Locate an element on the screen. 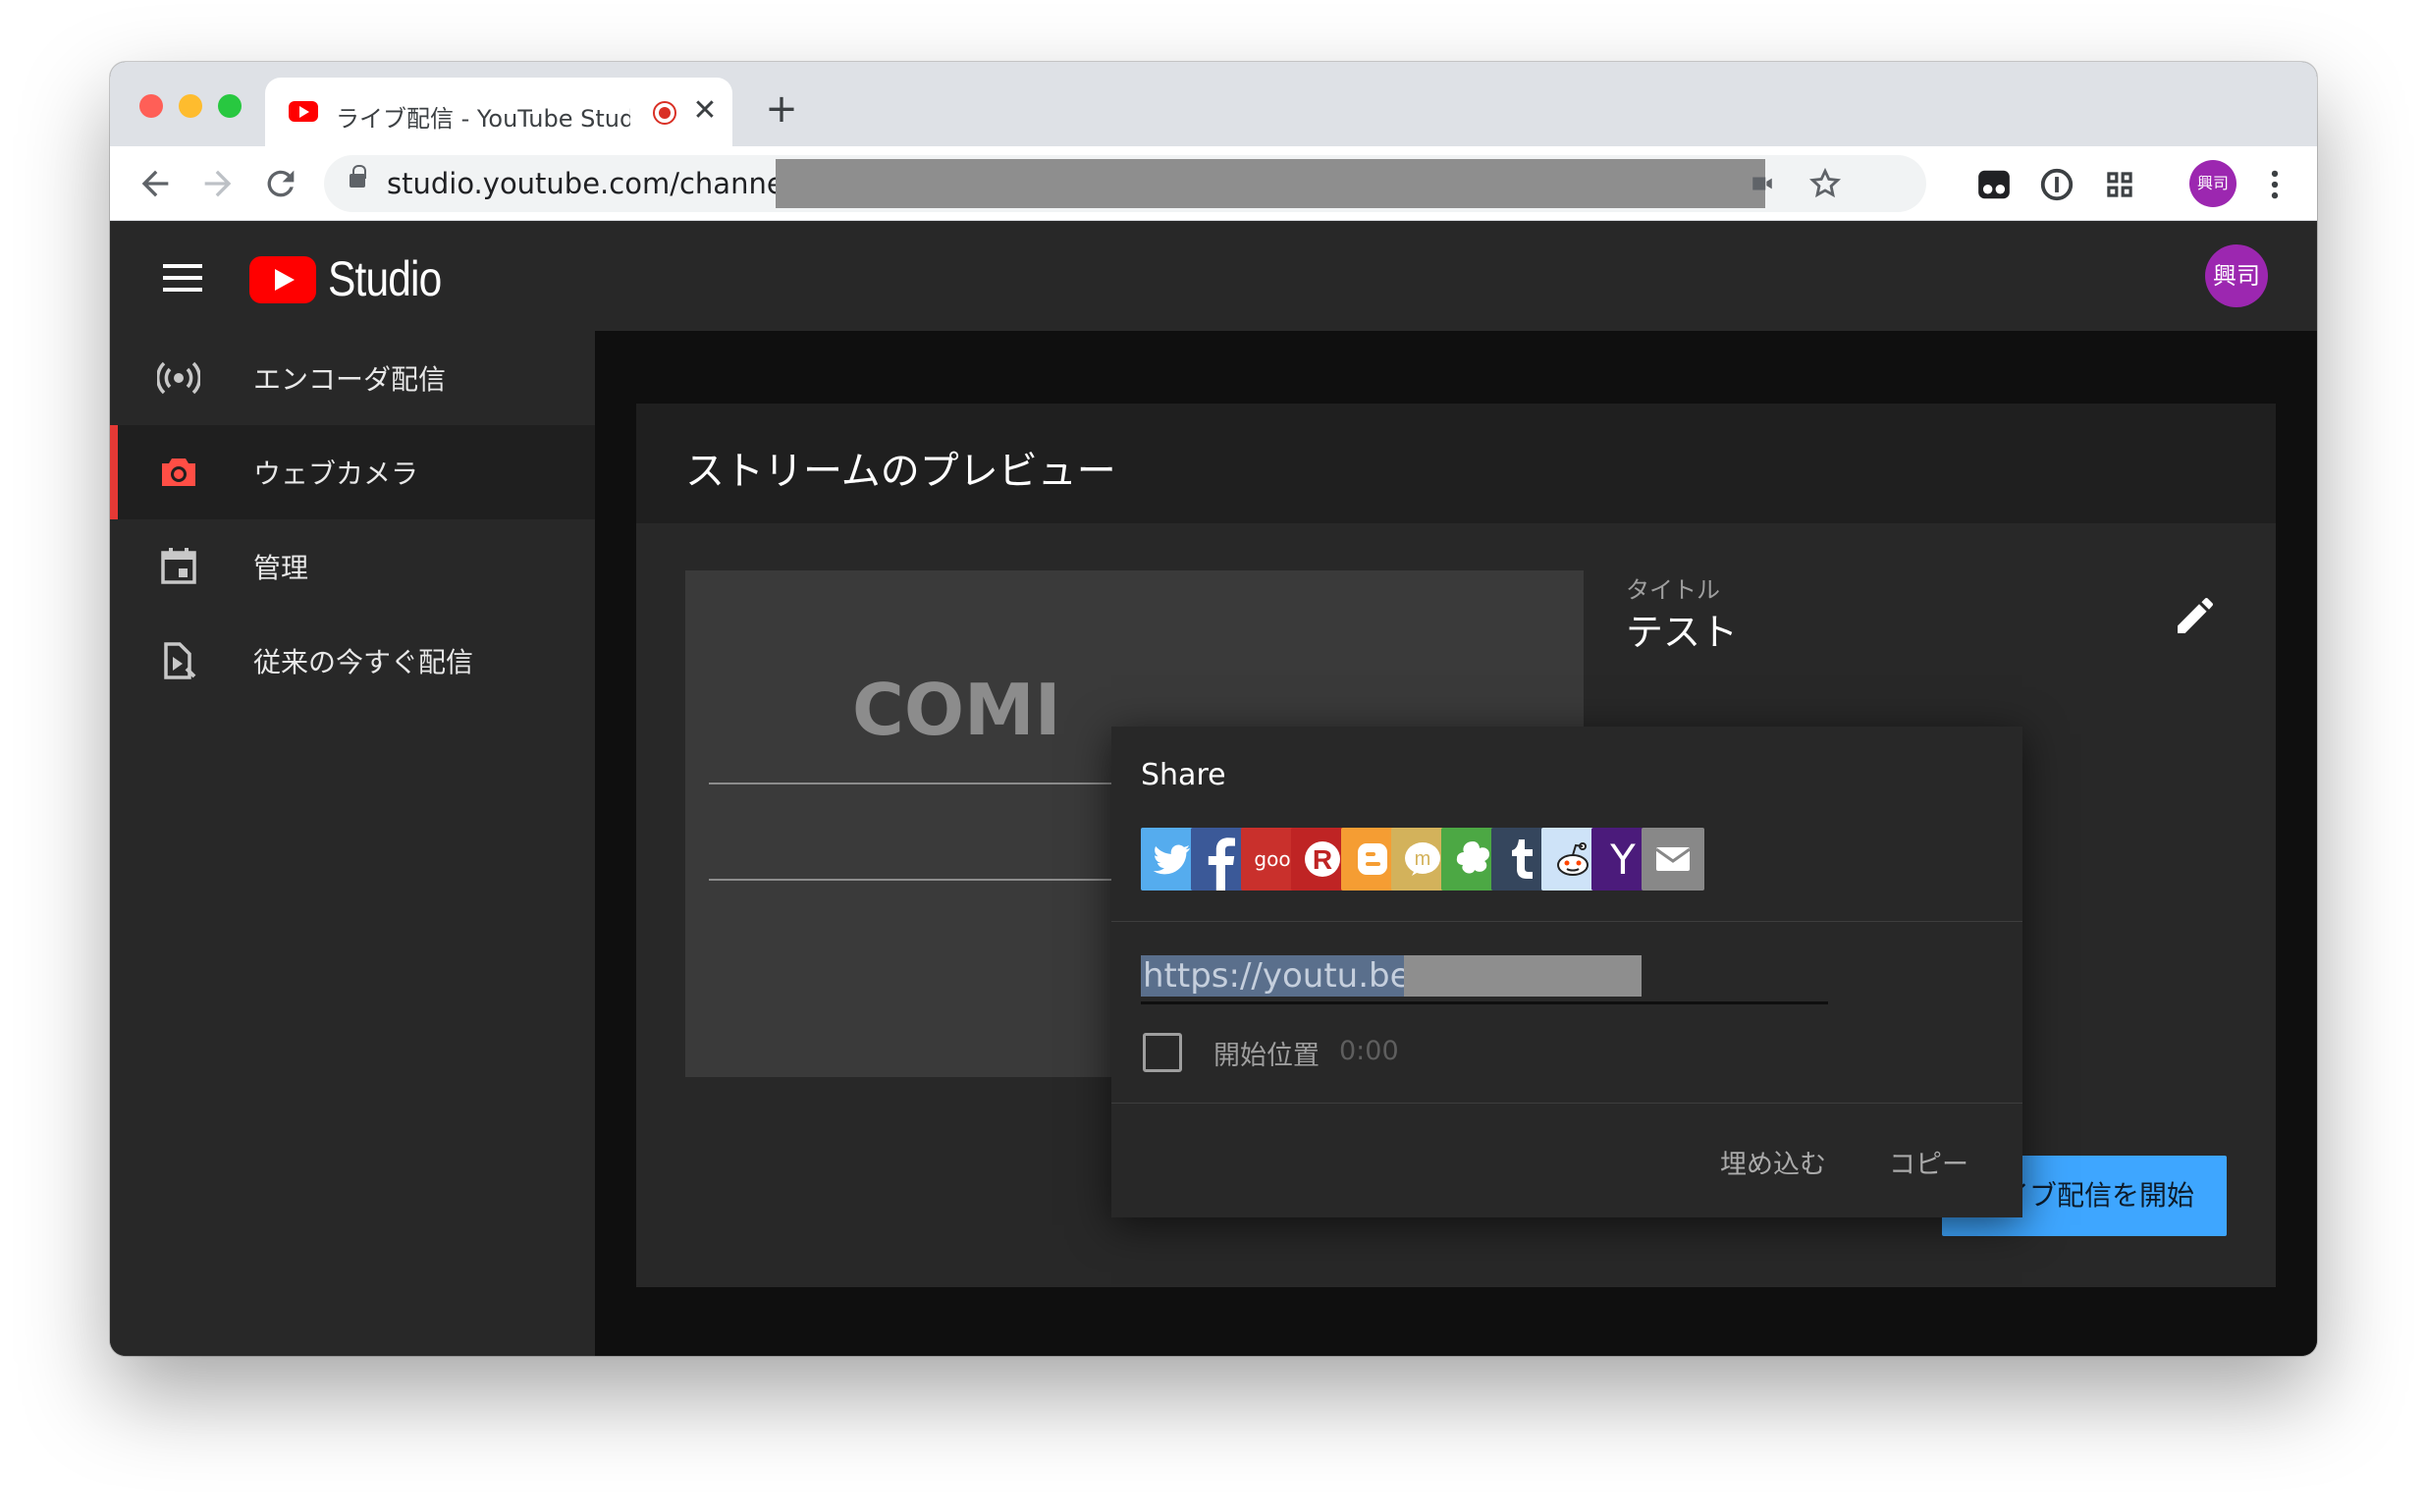 The image size is (2425, 1512). sidebar-item-label: 管理 is located at coordinates (281, 568).